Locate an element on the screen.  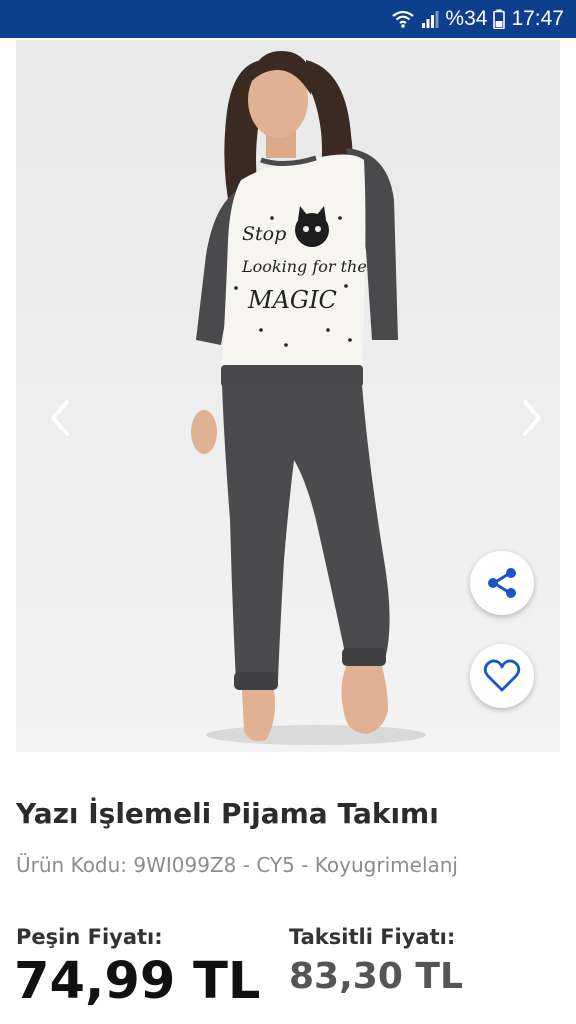
chevron-right-icon is located at coordinates (532, 418).